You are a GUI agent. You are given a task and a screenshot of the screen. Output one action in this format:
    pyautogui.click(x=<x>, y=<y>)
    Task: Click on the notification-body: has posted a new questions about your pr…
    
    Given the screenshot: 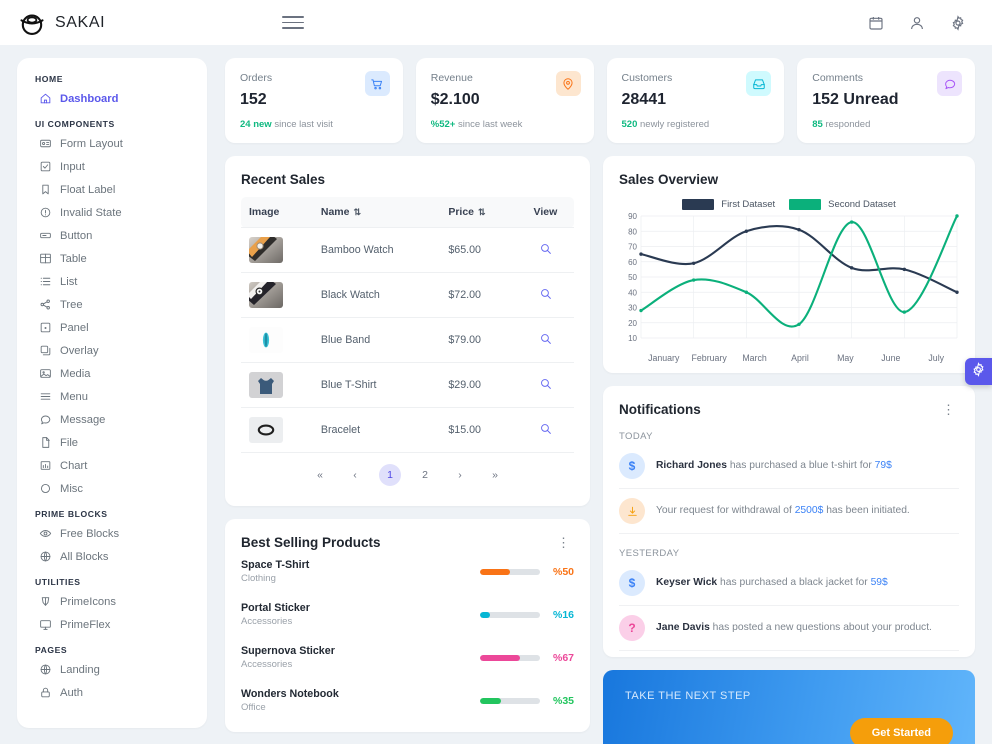 What is the action you would take?
    pyautogui.click(x=820, y=628)
    